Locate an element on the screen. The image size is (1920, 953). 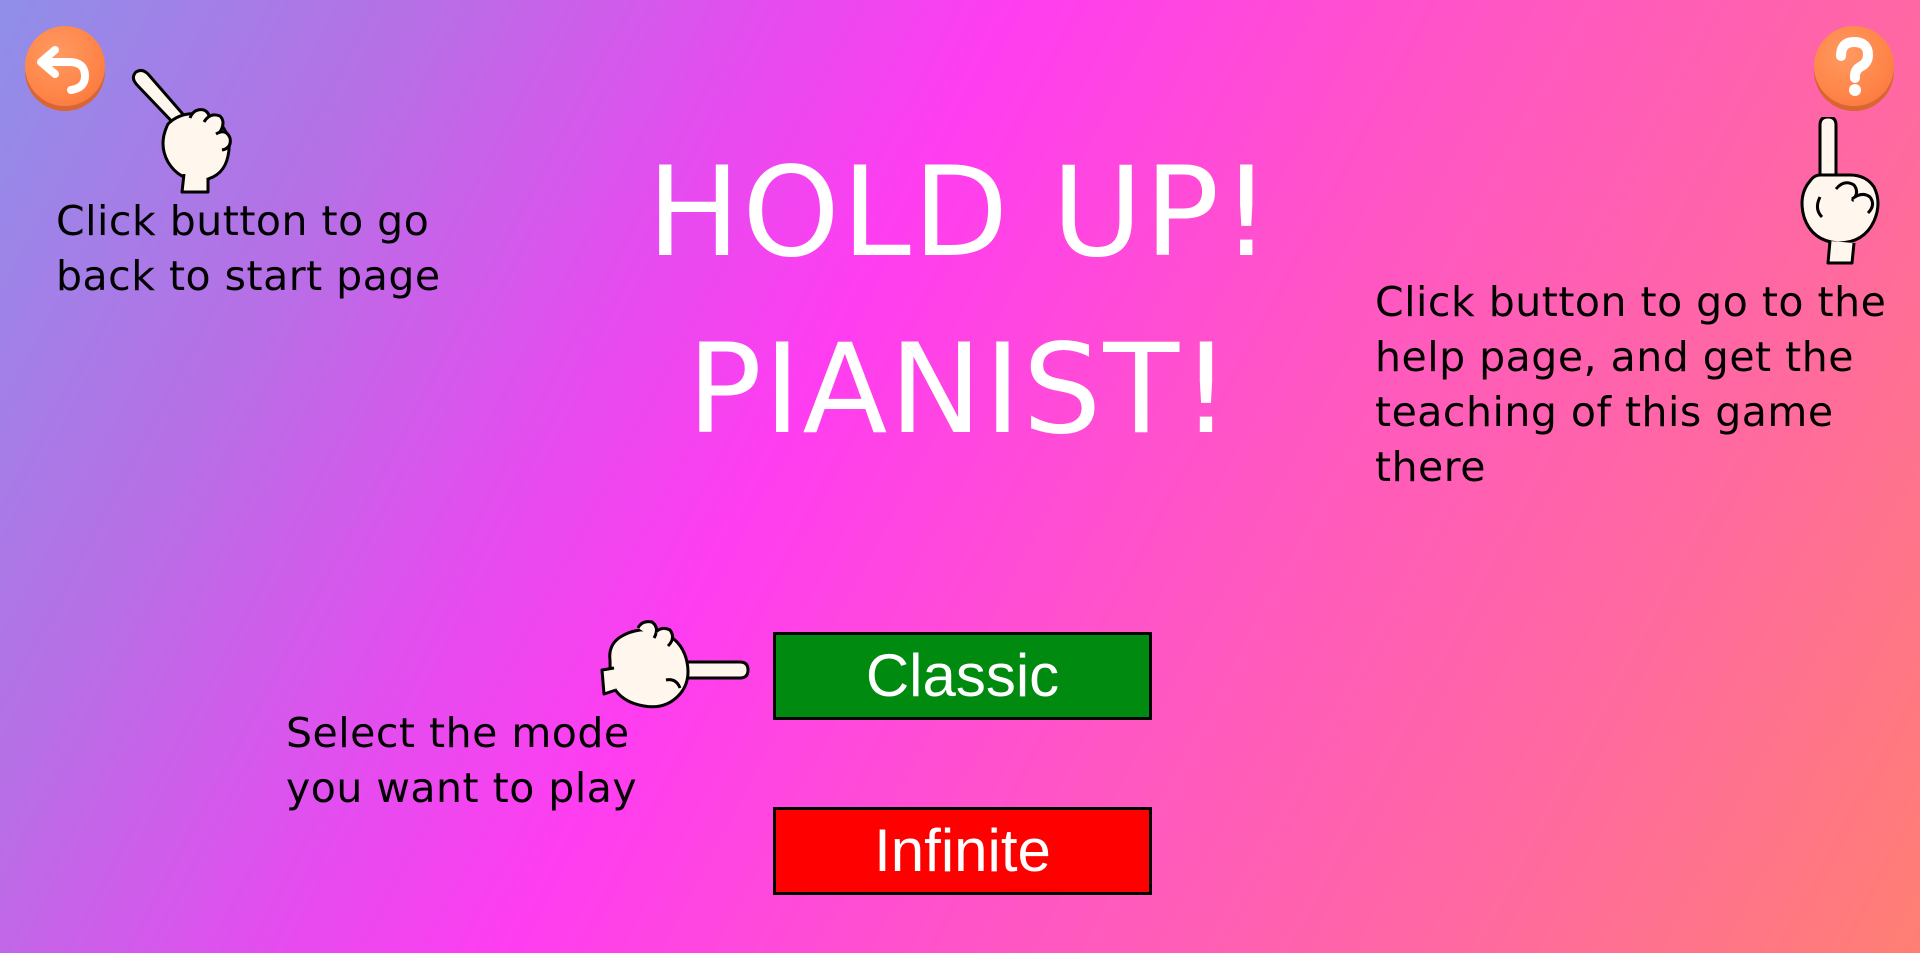
back-hint-text: Click button to go back to start page is located at coordinates (248, 248).